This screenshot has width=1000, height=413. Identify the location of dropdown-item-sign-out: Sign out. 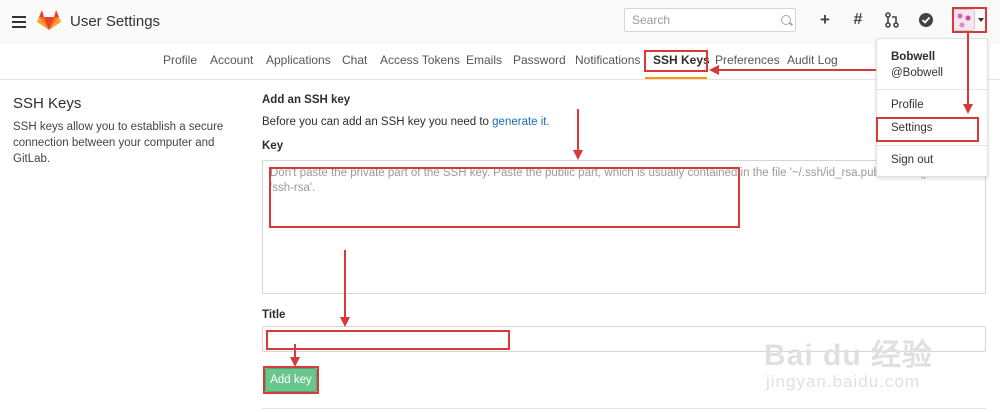
(912, 160).